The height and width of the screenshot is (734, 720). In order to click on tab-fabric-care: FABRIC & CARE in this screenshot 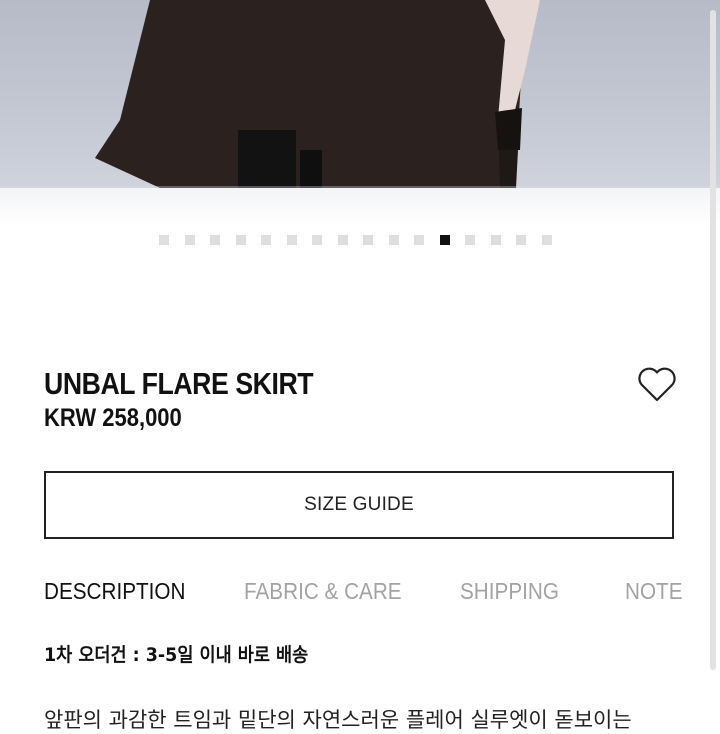, I will do `click(323, 591)`.